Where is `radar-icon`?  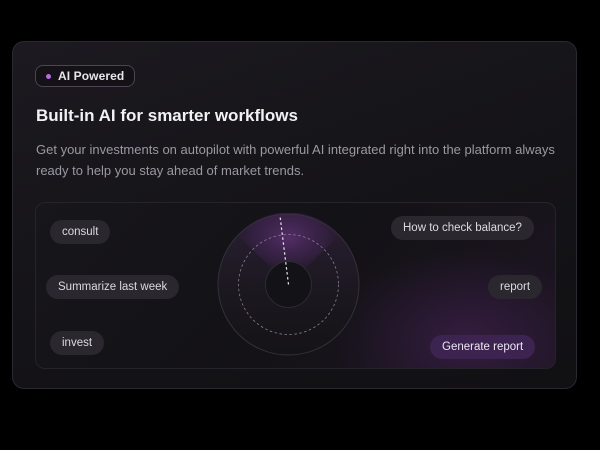 radar-icon is located at coordinates (288, 284).